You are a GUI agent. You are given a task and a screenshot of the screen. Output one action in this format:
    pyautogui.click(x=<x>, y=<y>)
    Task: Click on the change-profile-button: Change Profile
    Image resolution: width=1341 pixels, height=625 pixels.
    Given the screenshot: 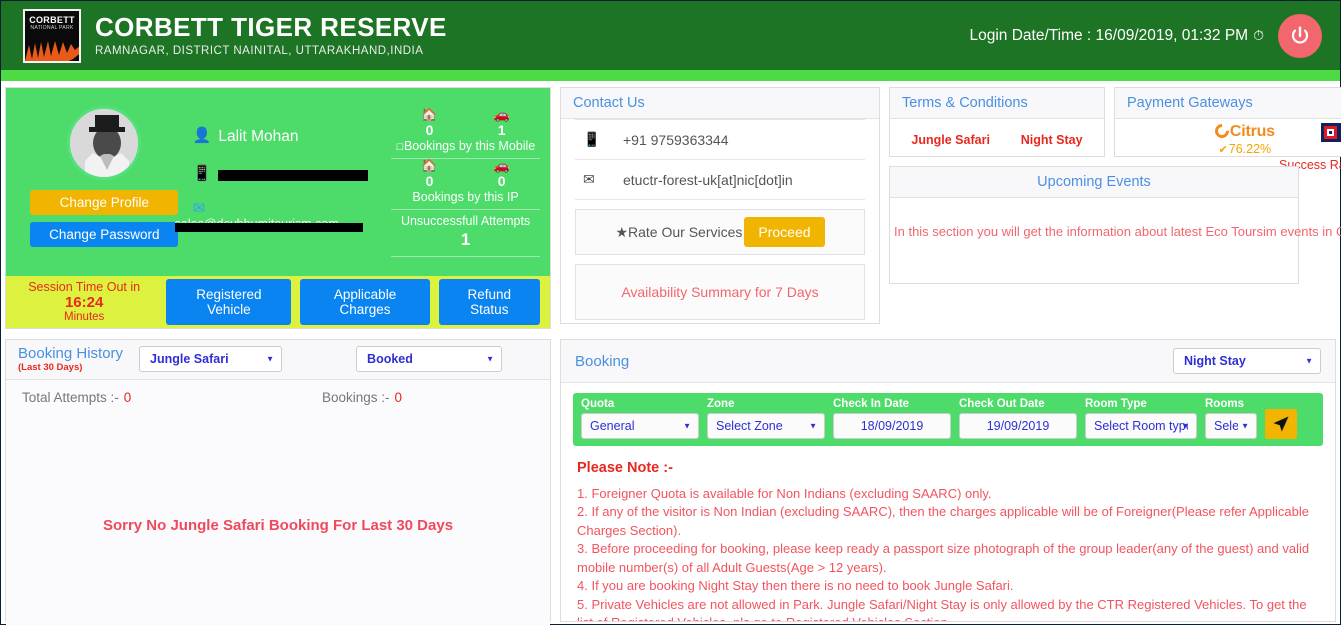 What is the action you would take?
    pyautogui.click(x=104, y=202)
    